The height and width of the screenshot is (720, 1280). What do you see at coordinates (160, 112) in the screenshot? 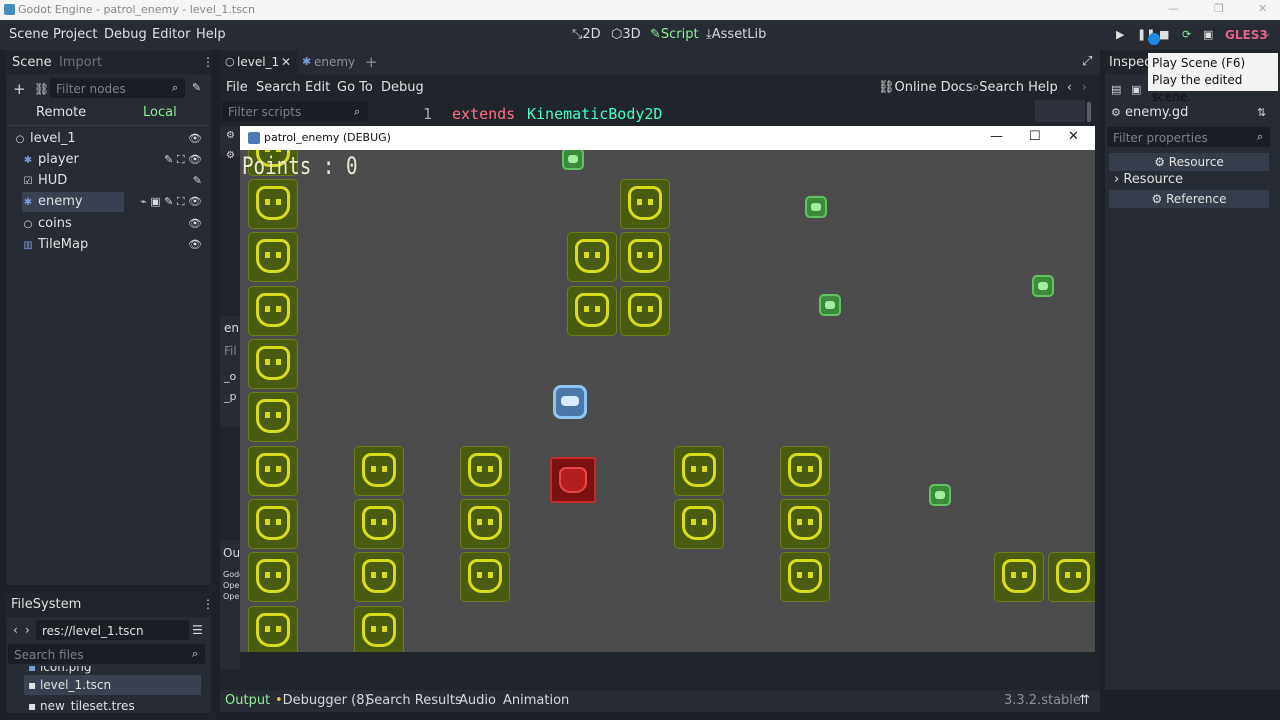
I see `local-tab: Local` at bounding box center [160, 112].